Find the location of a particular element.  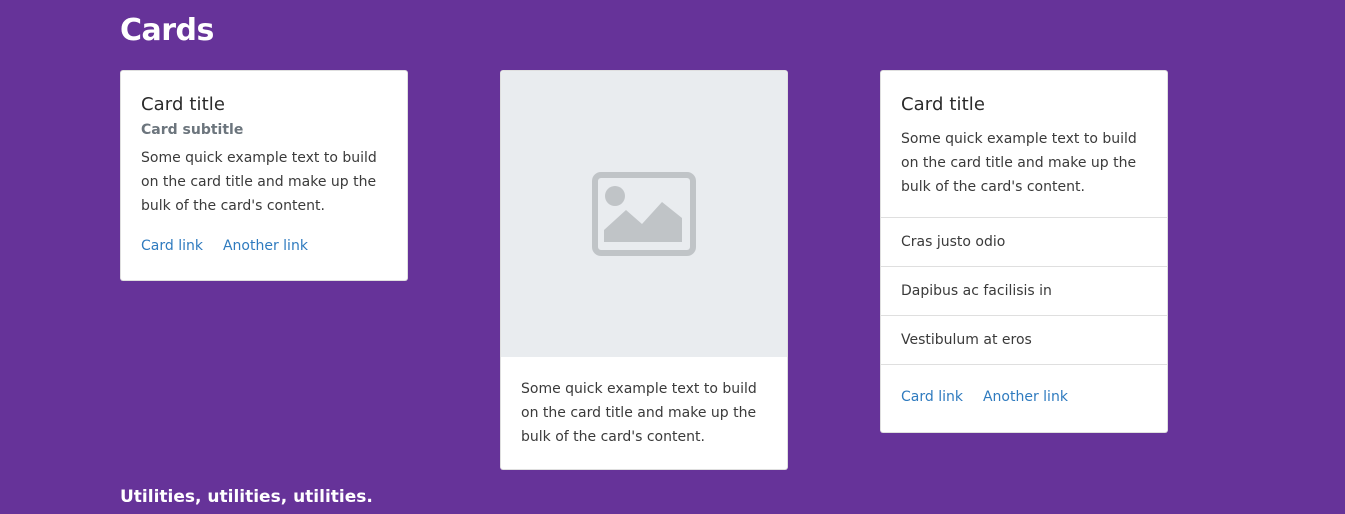

image-placeholder-icon is located at coordinates (644, 214).